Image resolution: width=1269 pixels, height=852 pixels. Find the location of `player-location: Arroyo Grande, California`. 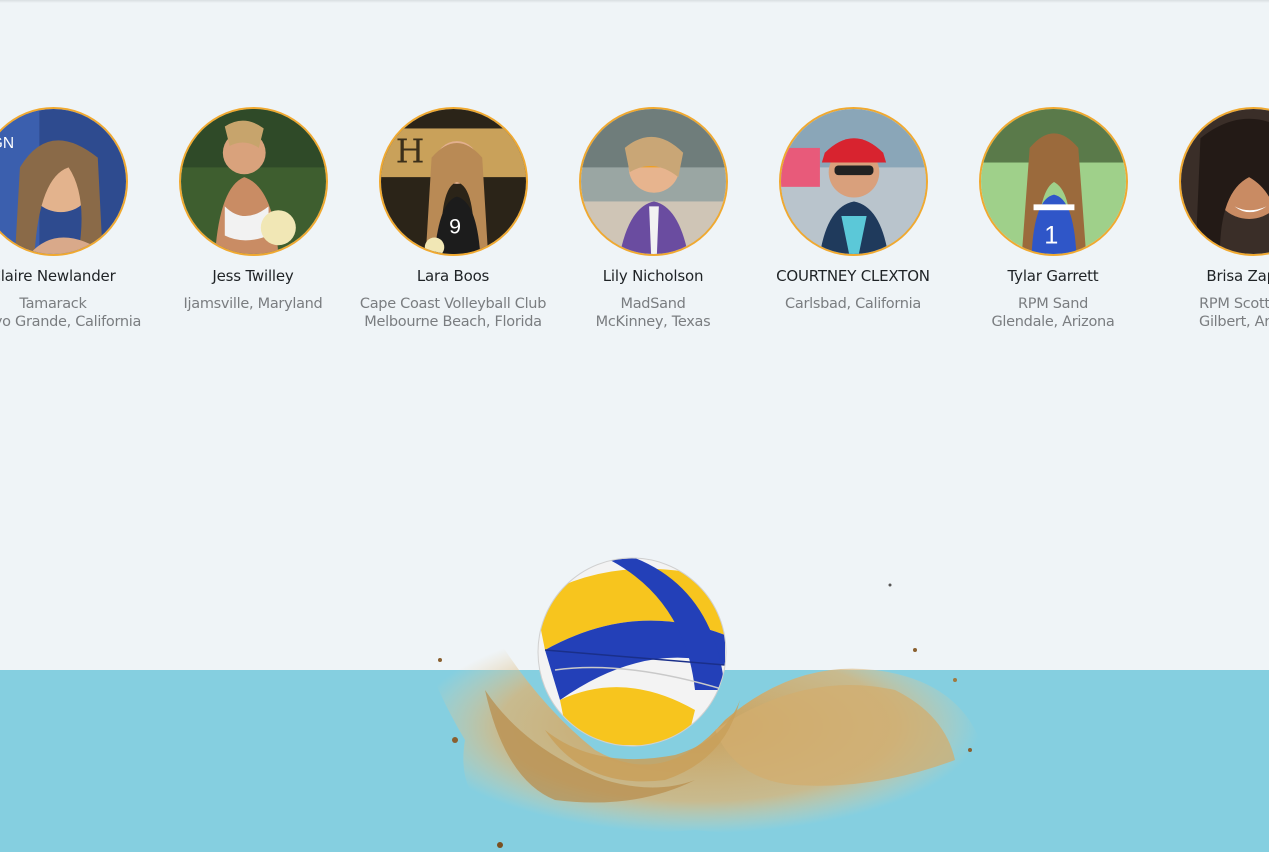

player-location: Arroyo Grande, California is located at coordinates (71, 322).